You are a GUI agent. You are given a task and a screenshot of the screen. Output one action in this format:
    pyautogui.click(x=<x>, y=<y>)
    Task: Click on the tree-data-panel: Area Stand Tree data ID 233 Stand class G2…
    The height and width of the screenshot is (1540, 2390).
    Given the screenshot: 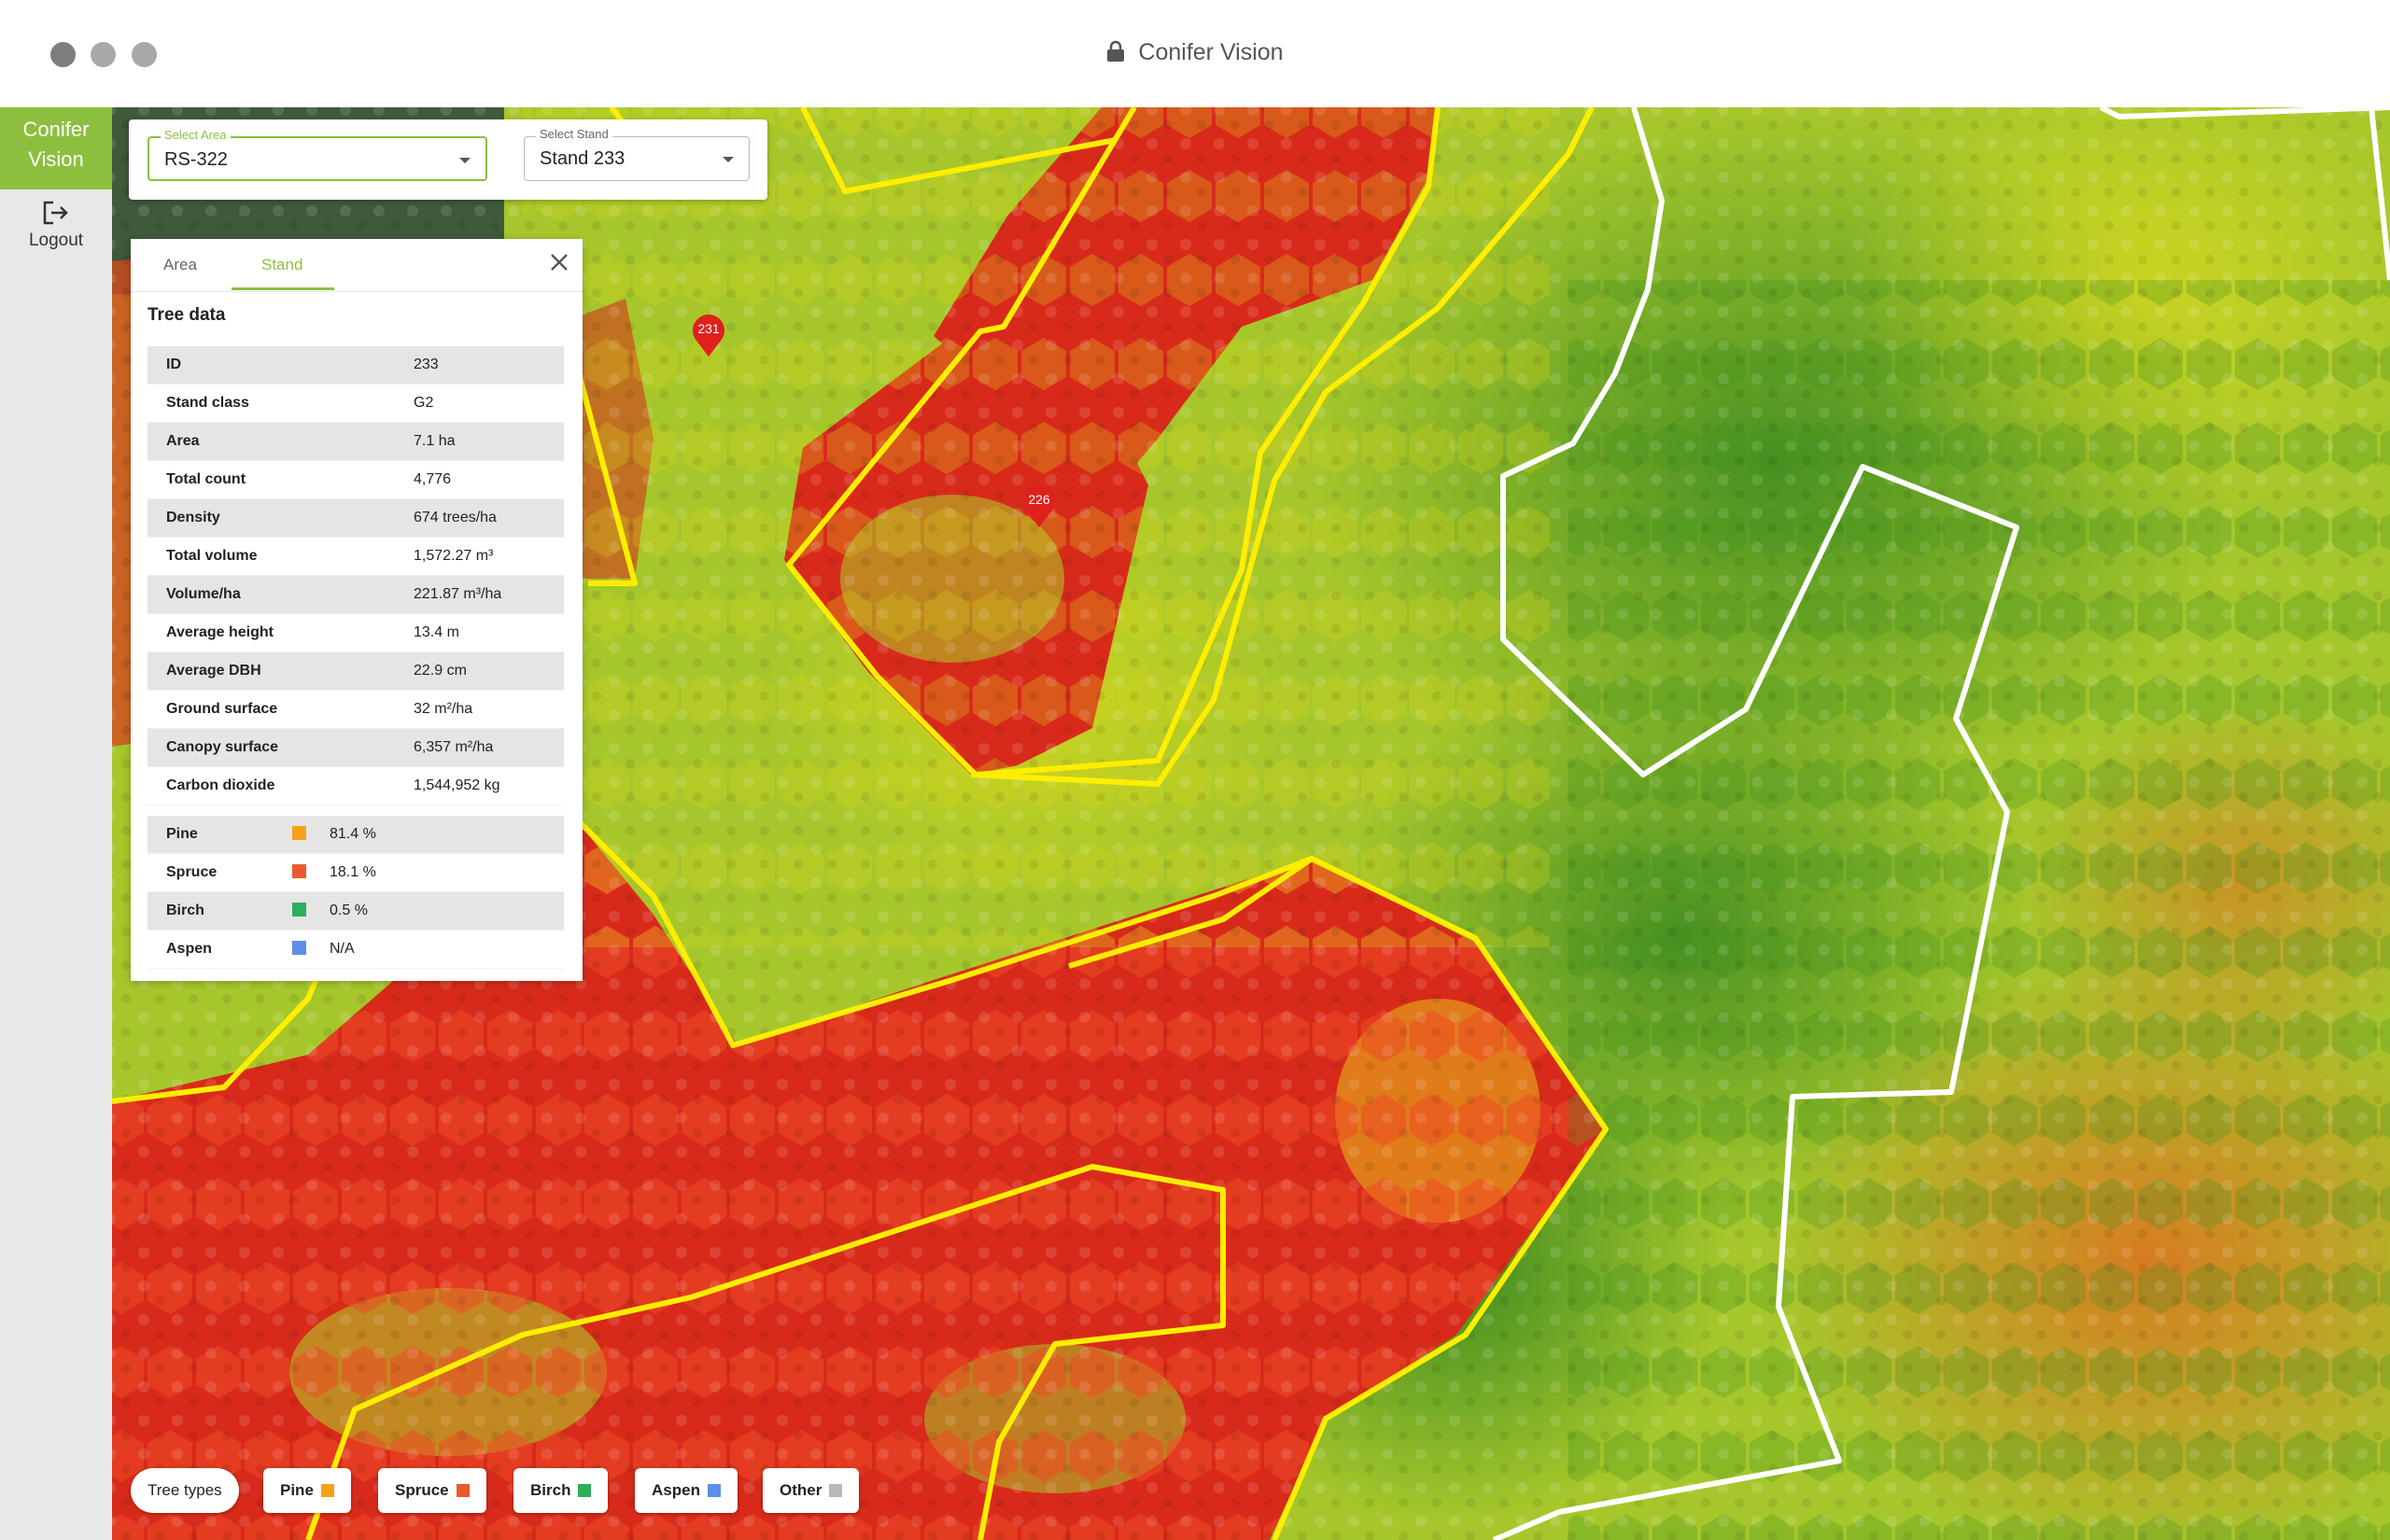 What is the action you would take?
    pyautogui.click(x=357, y=610)
    